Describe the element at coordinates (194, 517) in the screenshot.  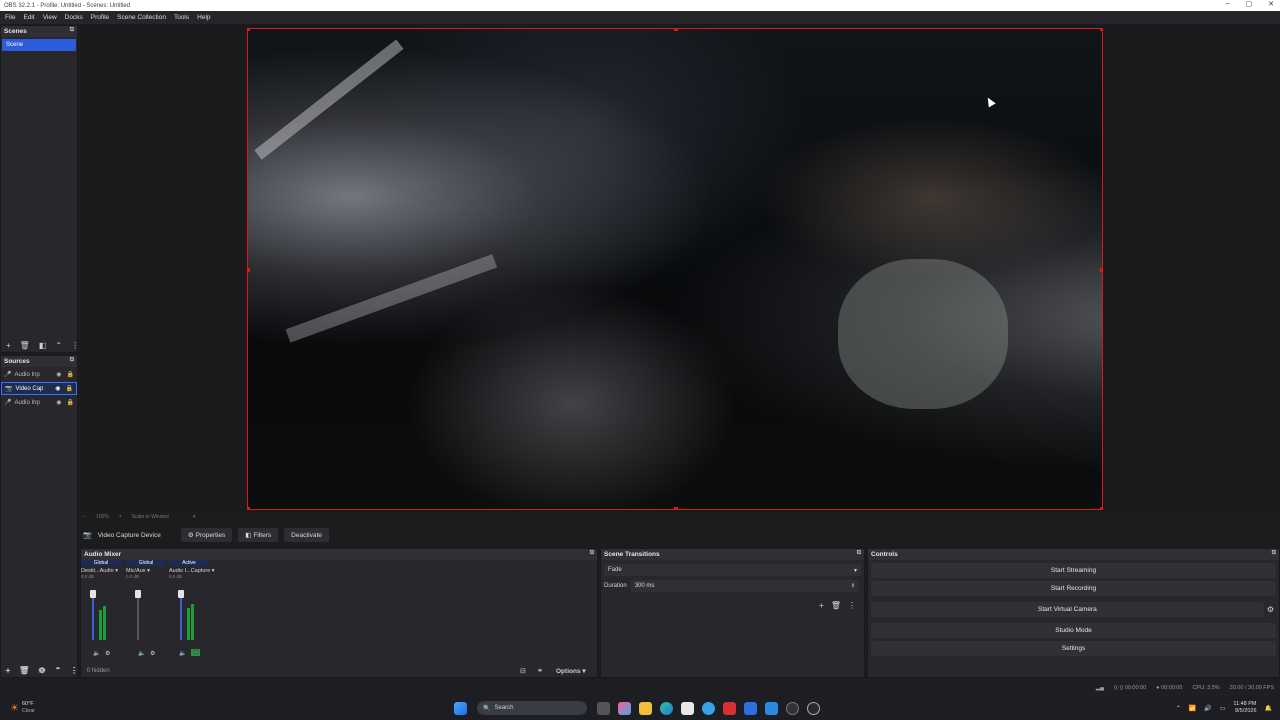
I see `chevron-down-icon: ▾` at that location.